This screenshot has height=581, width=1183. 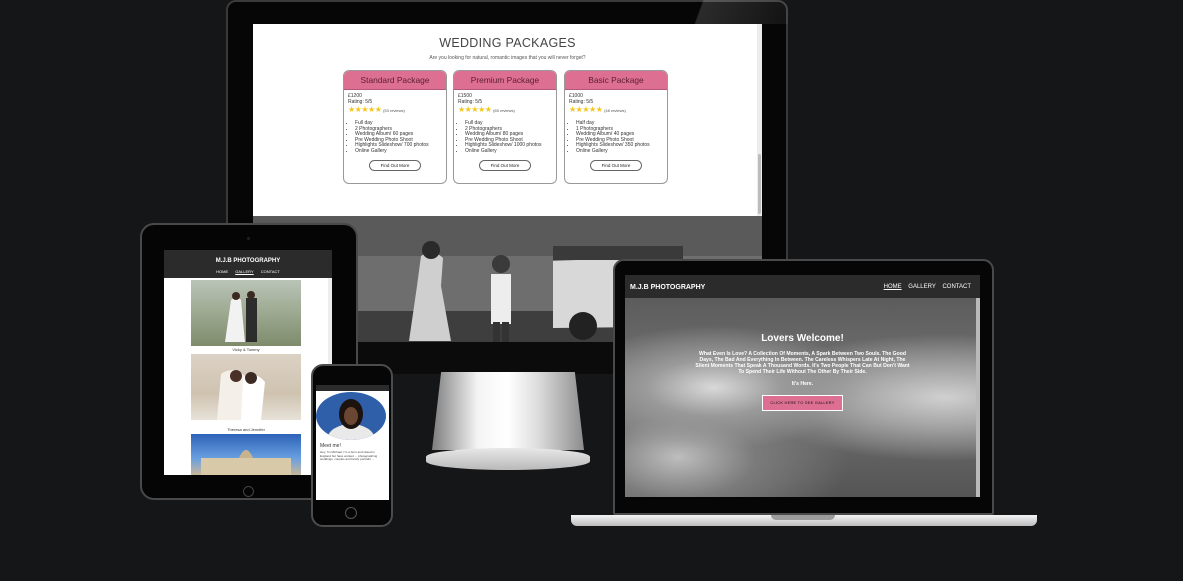 I want to click on brides-kiss-illustration, so click(x=241, y=395).